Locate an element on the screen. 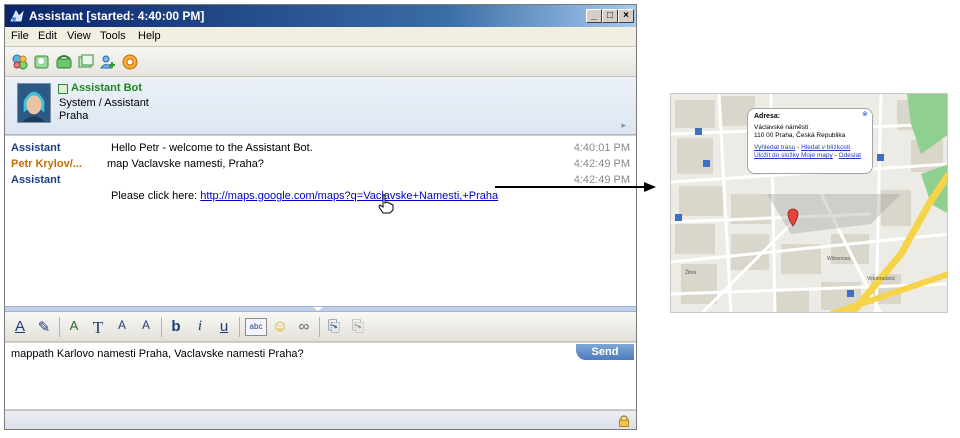 The image size is (960, 438). arrow-head-icon is located at coordinates (650, 187).